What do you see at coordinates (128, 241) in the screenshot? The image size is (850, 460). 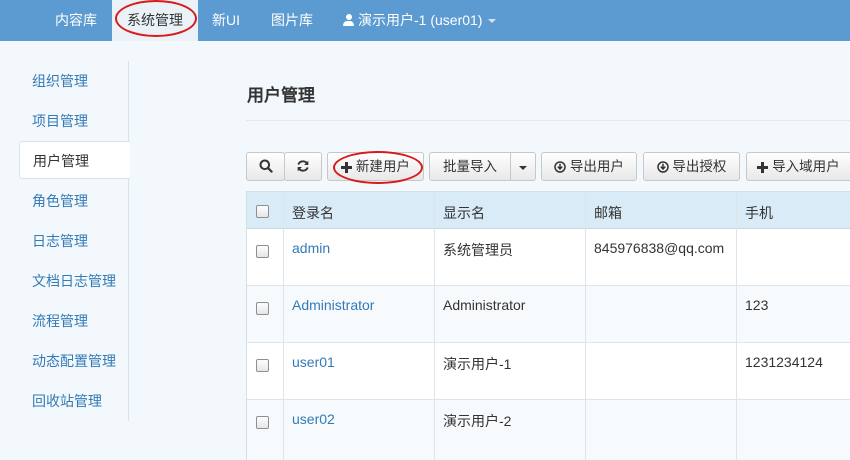 I see `sidebar-divider` at bounding box center [128, 241].